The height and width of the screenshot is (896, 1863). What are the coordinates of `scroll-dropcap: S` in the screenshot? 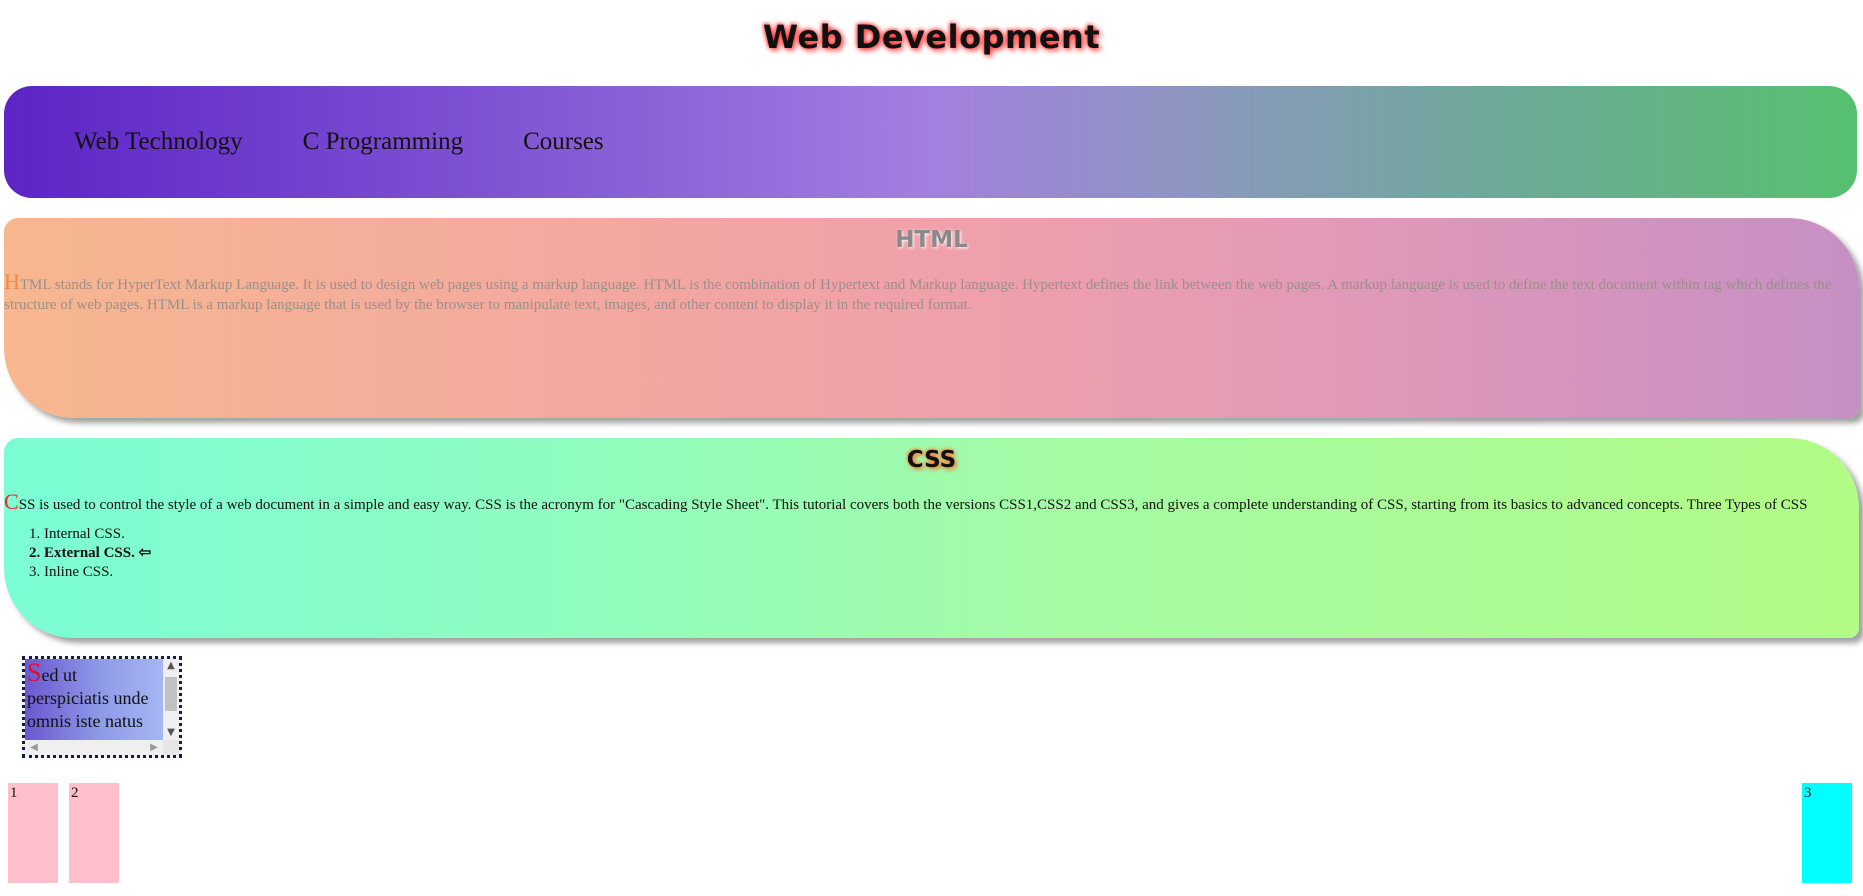 It's located at (34, 673).